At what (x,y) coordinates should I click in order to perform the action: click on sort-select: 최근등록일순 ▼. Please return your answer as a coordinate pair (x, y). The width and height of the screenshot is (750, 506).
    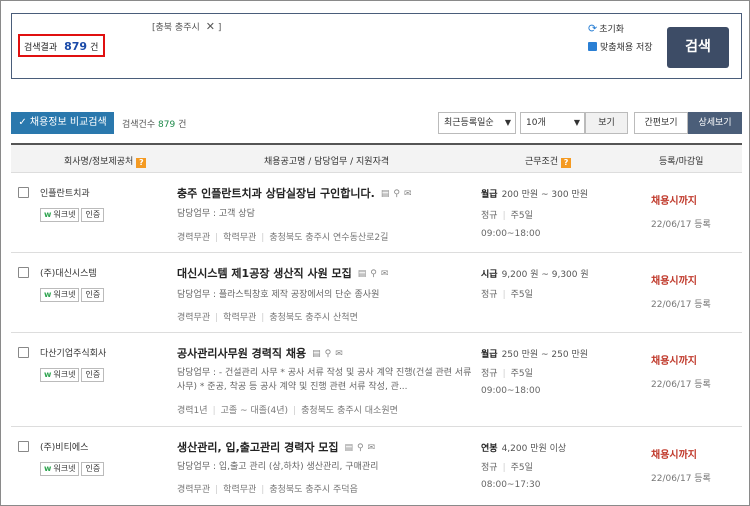
    Looking at the image, I should click on (477, 123).